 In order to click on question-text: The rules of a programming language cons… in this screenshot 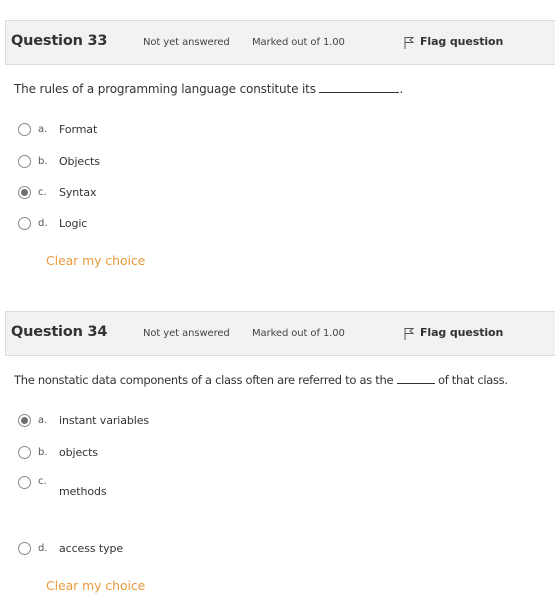, I will do `click(208, 89)`.